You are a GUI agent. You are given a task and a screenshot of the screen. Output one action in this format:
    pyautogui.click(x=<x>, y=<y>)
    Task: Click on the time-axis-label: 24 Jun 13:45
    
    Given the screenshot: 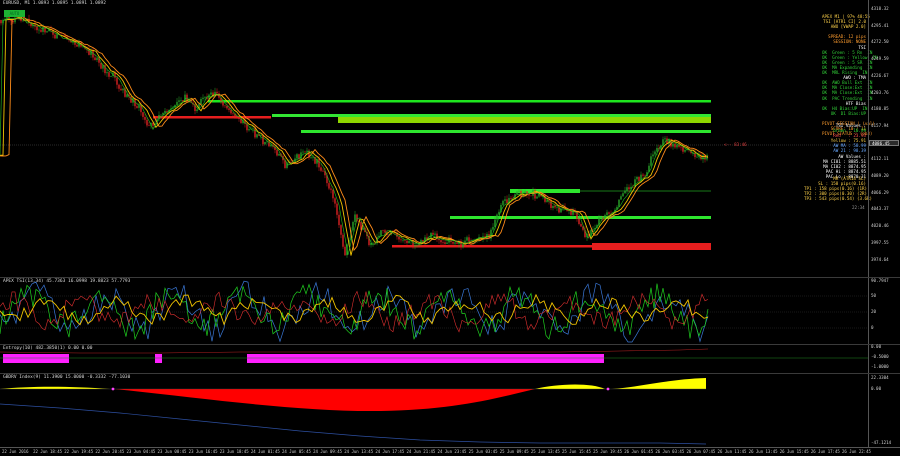 What is the action you would take?
    pyautogui.click(x=359, y=451)
    